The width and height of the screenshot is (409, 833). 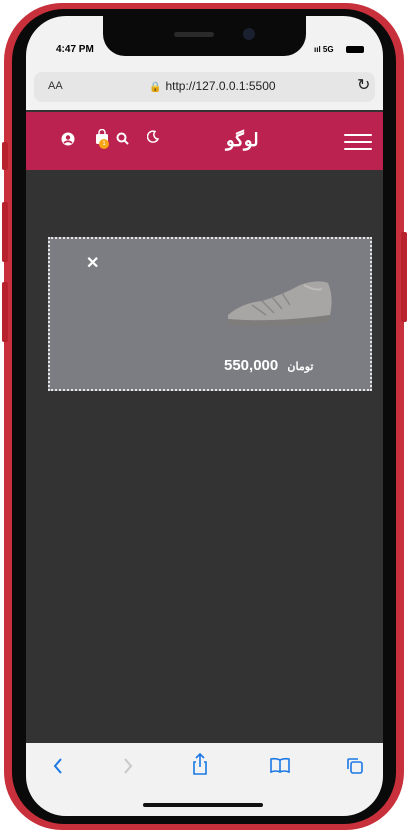 I want to click on close-icon: ✕, so click(x=92, y=263).